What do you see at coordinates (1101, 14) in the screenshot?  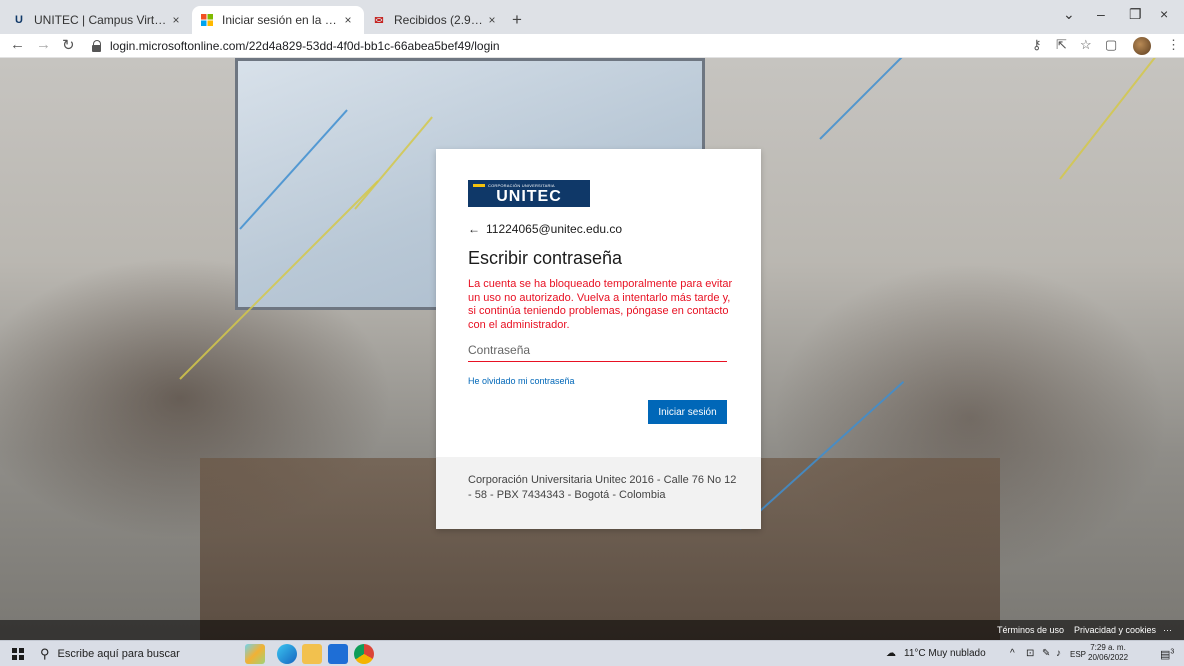 I see `minimize-button: –` at bounding box center [1101, 14].